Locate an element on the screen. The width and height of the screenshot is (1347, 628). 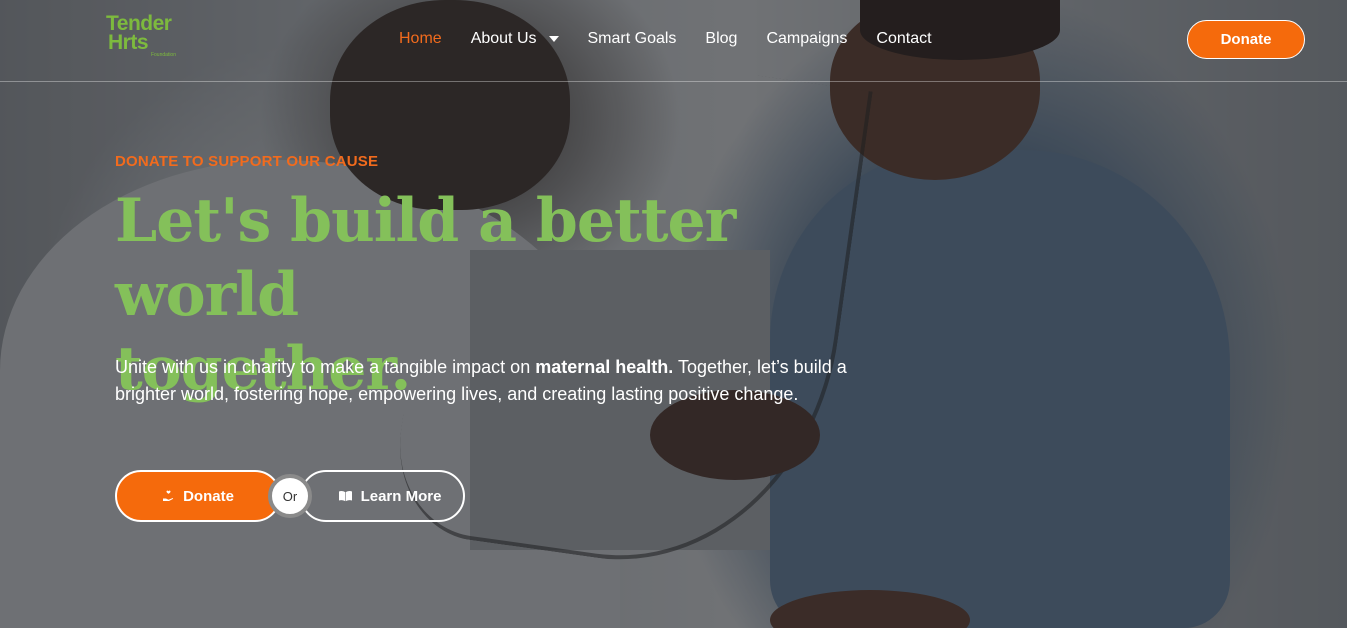
nav-item-label: Smart Goals is located at coordinates (632, 38).